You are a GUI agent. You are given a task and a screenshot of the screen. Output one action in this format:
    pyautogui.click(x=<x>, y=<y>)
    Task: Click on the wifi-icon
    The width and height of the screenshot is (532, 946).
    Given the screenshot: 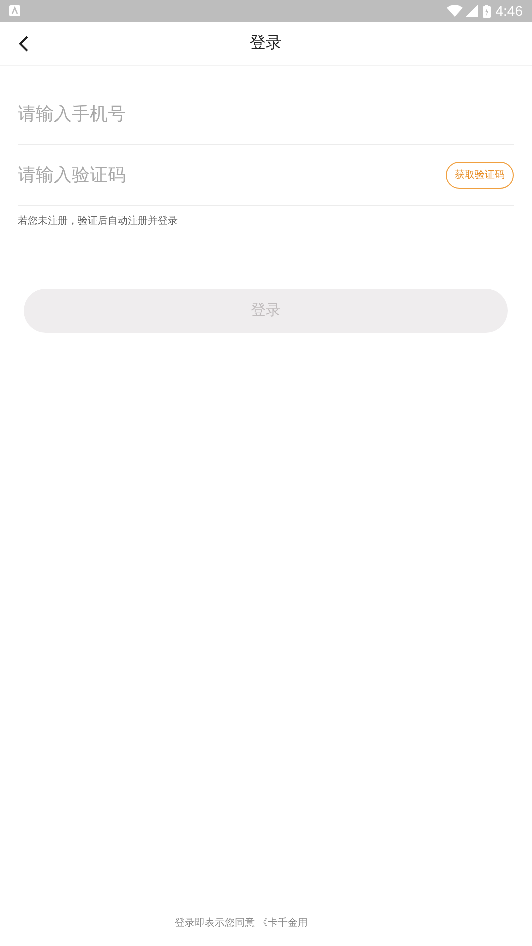 What is the action you would take?
    pyautogui.click(x=454, y=11)
    